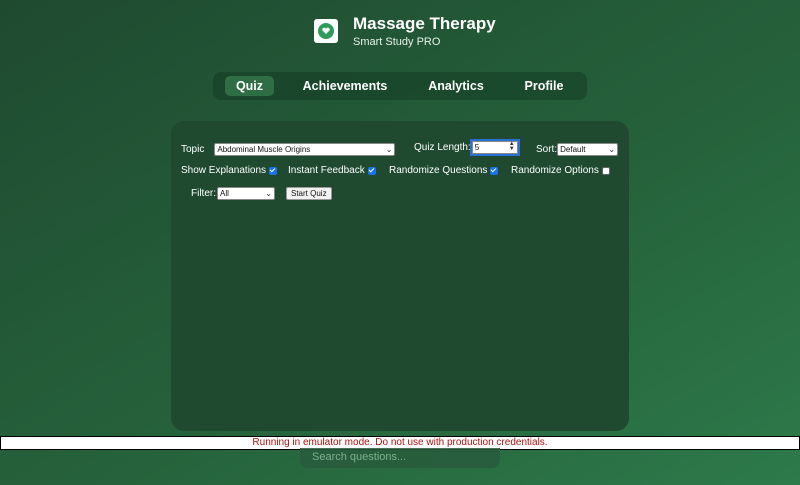 The height and width of the screenshot is (485, 800). What do you see at coordinates (193, 149) in the screenshot?
I see `topic-label: Topic` at bounding box center [193, 149].